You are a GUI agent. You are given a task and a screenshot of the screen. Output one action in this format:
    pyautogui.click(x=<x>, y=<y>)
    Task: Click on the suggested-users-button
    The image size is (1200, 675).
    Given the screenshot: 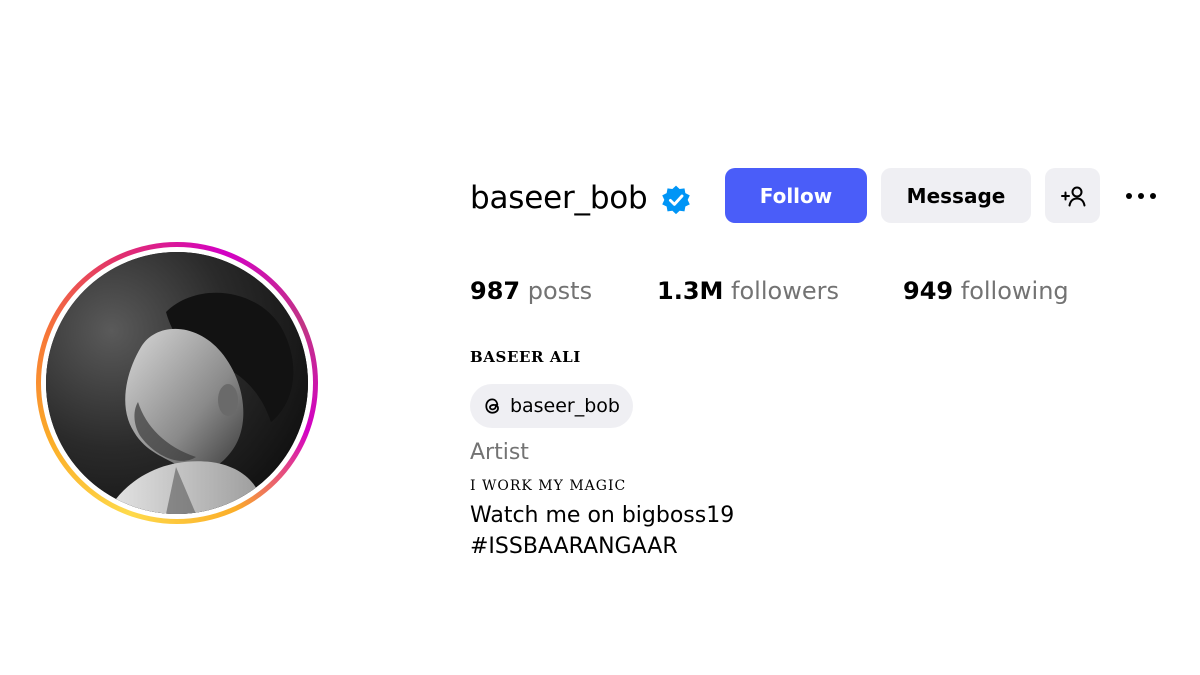 What is the action you would take?
    pyautogui.click(x=1072, y=195)
    